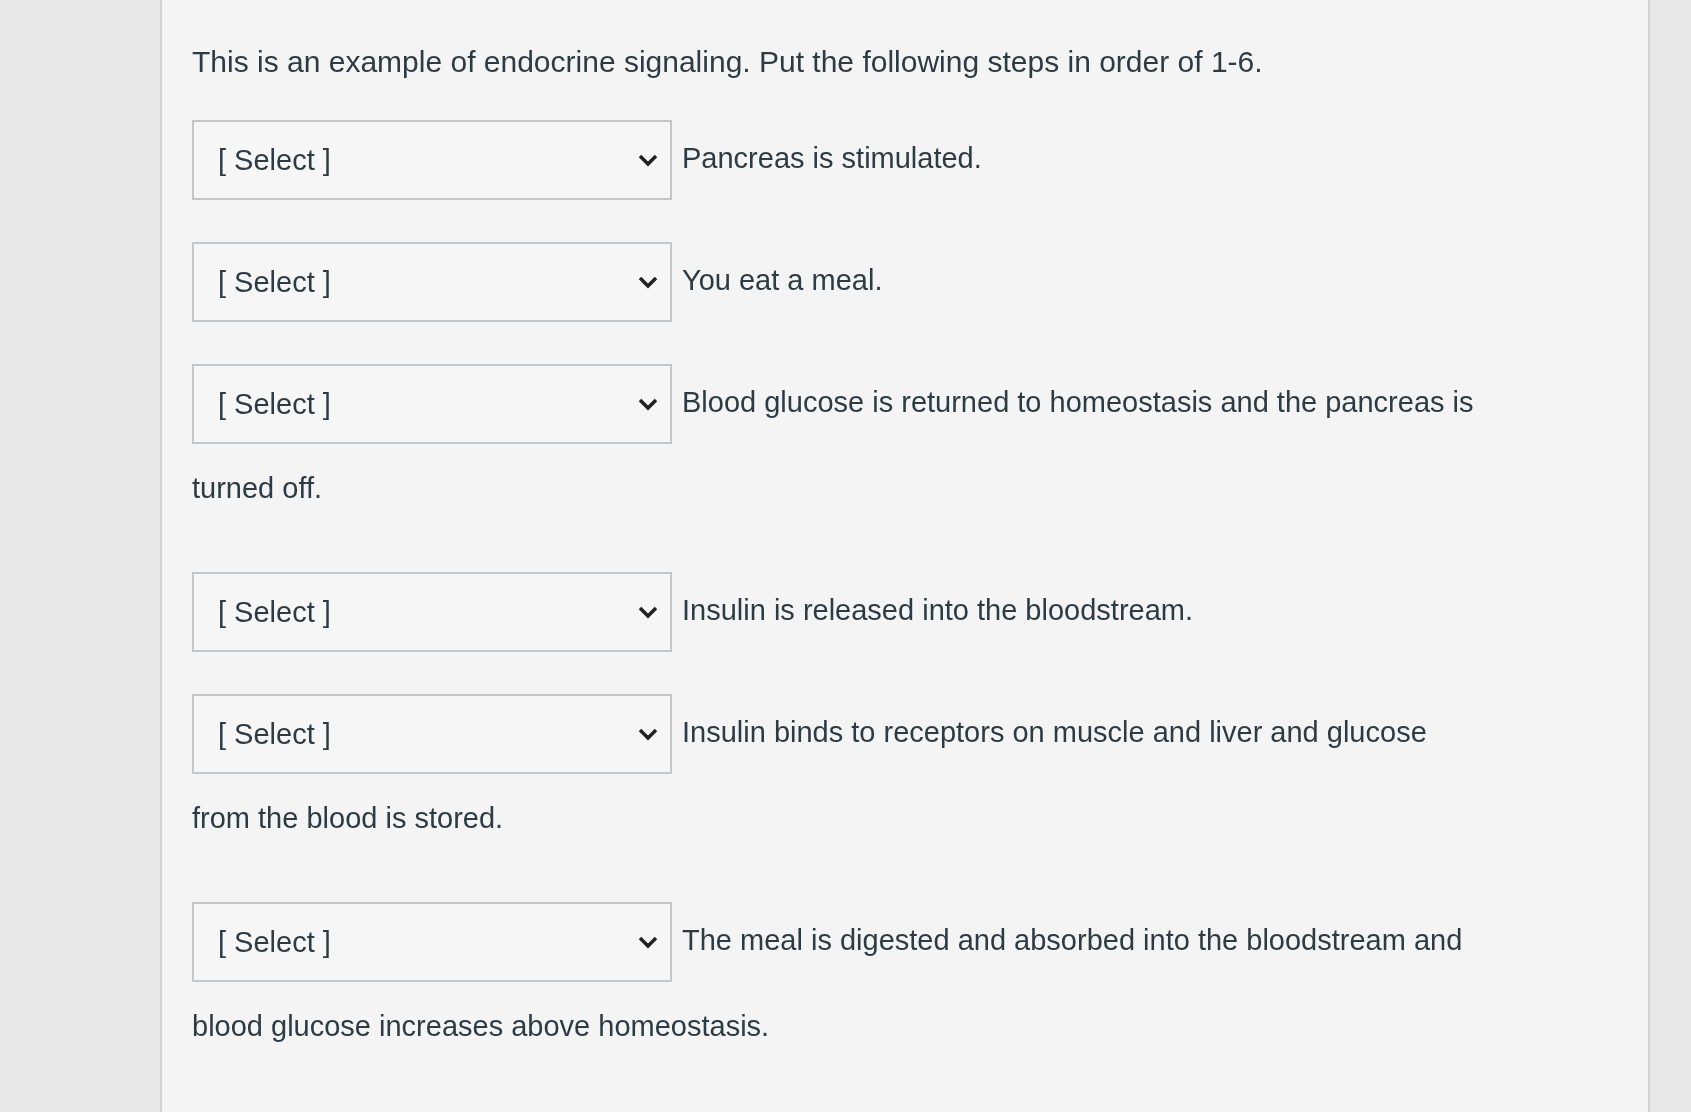 Image resolution: width=1691 pixels, height=1112 pixels. What do you see at coordinates (348, 818) in the screenshot?
I see `step-text: from the blood is stored.` at bounding box center [348, 818].